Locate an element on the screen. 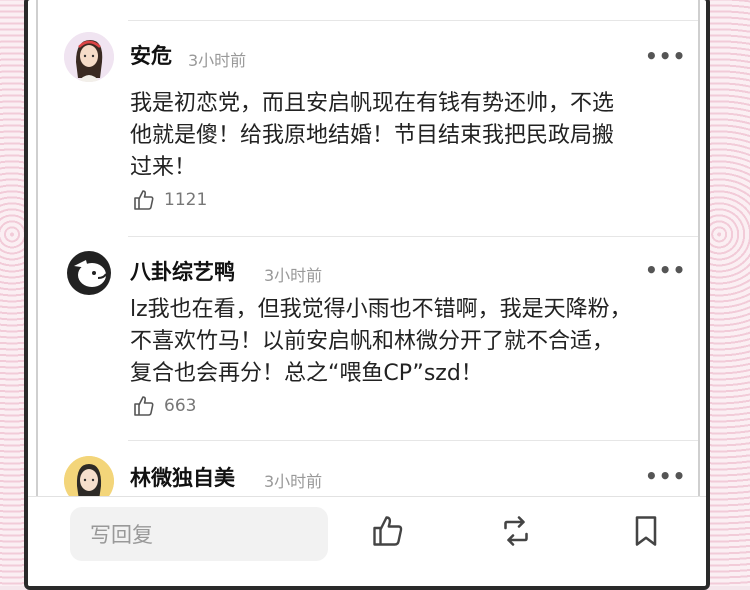  like-count: 1121 is located at coordinates (186, 200).